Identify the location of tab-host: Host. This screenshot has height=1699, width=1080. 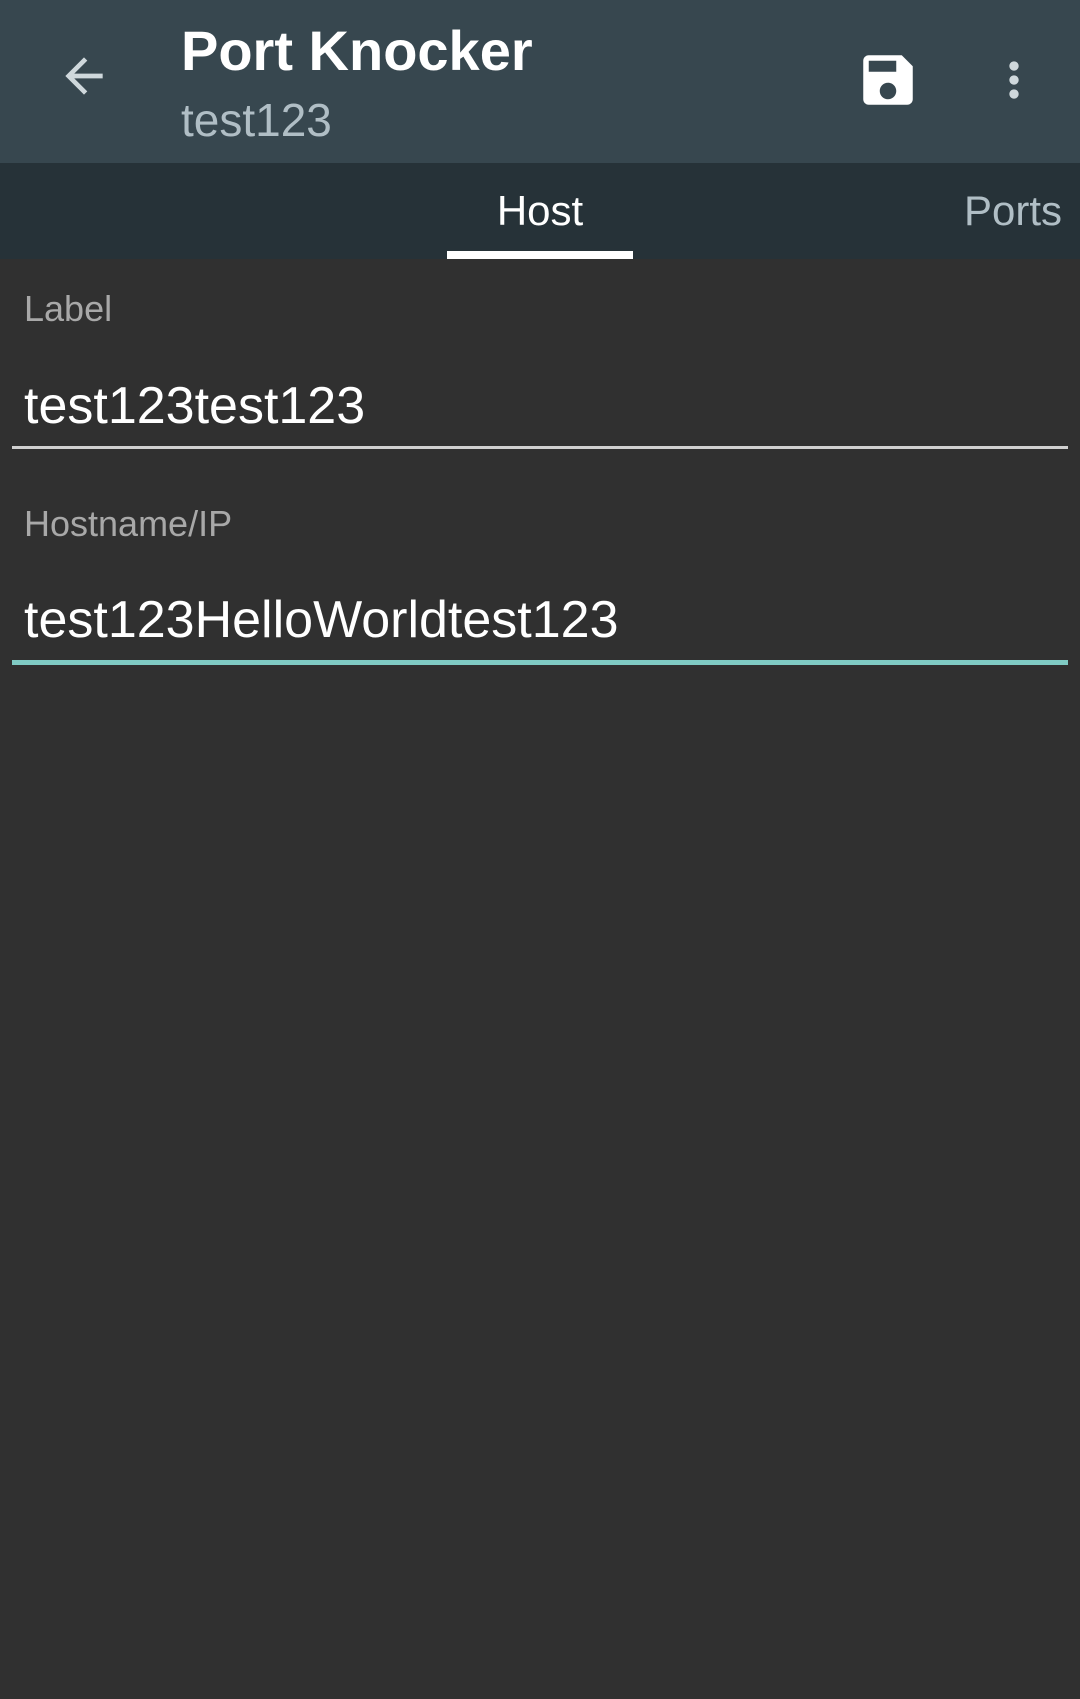
(540, 211).